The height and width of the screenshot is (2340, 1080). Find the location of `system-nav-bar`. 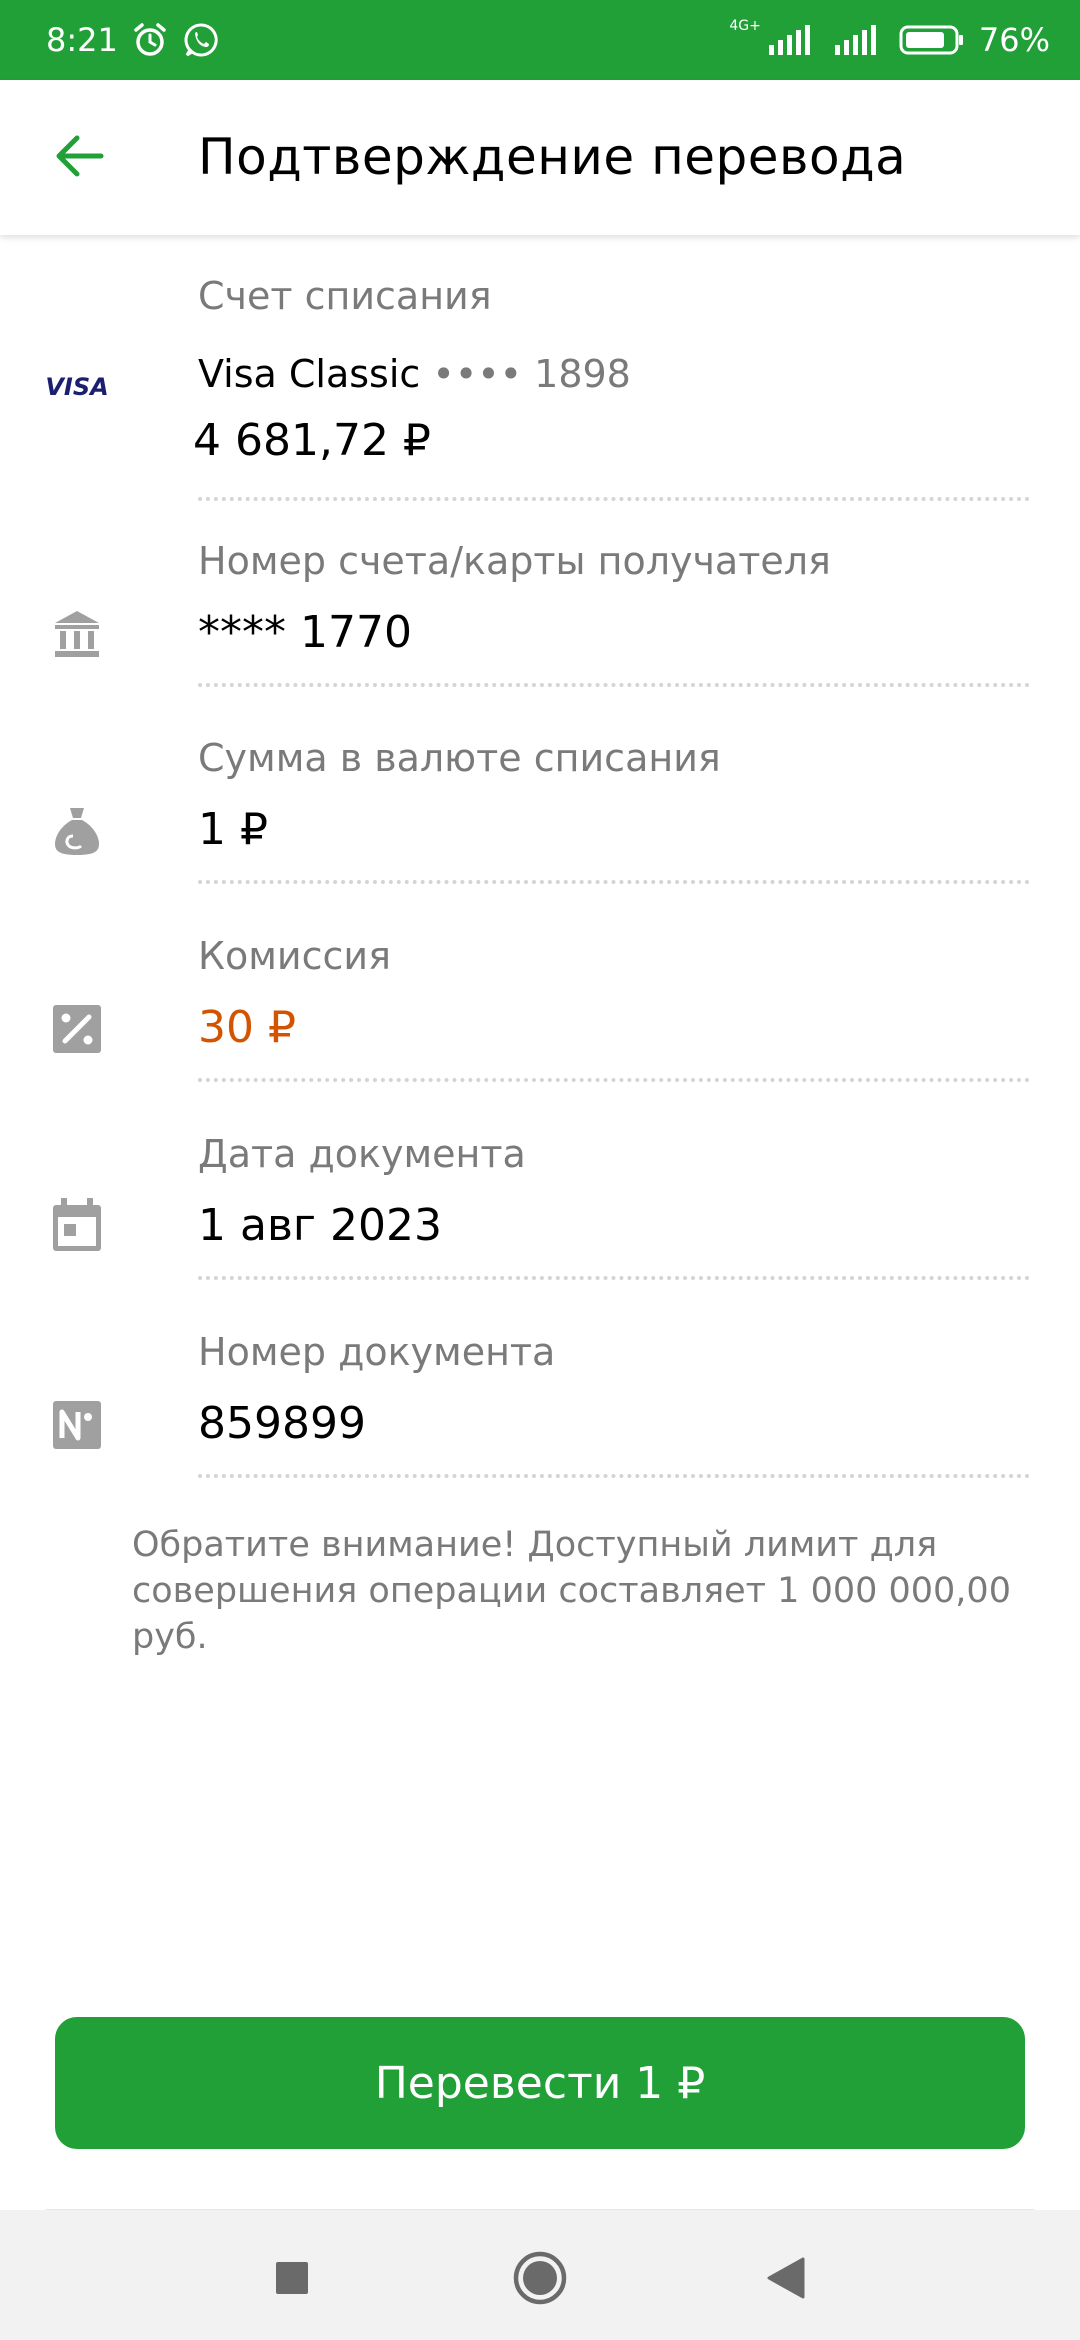

system-nav-bar is located at coordinates (540, 2275).